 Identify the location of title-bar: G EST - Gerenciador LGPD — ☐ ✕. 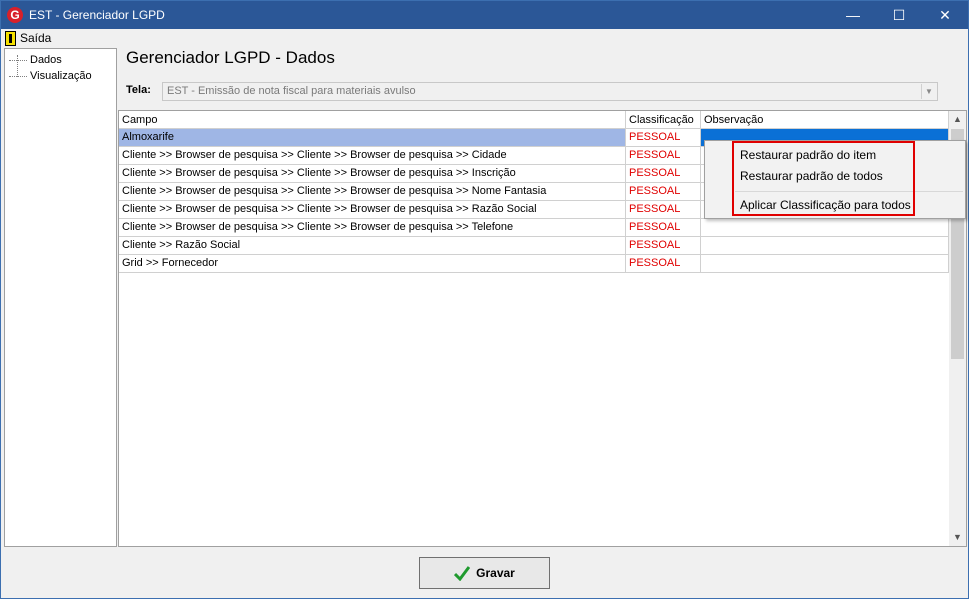
(484, 15).